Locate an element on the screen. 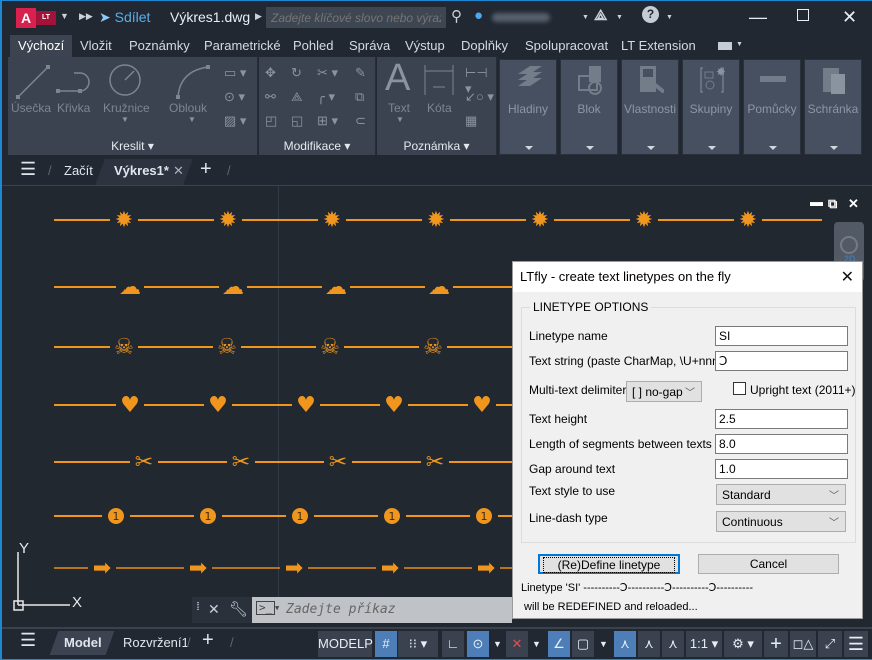 Image resolution: width=872 pixels, height=660 pixels. ellipse-icon: ⊙ ▾ is located at coordinates (234, 97).